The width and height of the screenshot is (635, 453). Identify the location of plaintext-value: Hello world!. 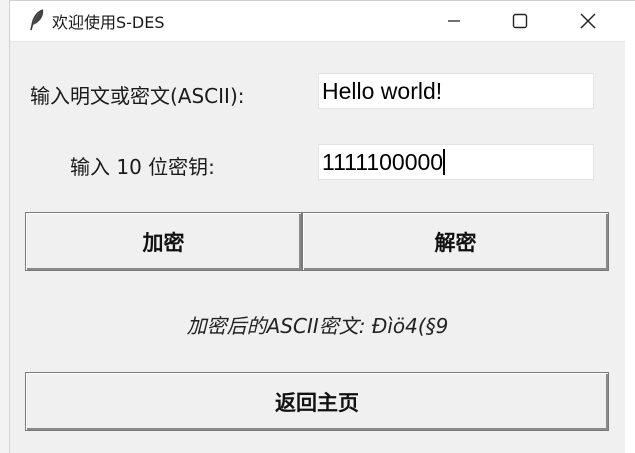
(382, 91).